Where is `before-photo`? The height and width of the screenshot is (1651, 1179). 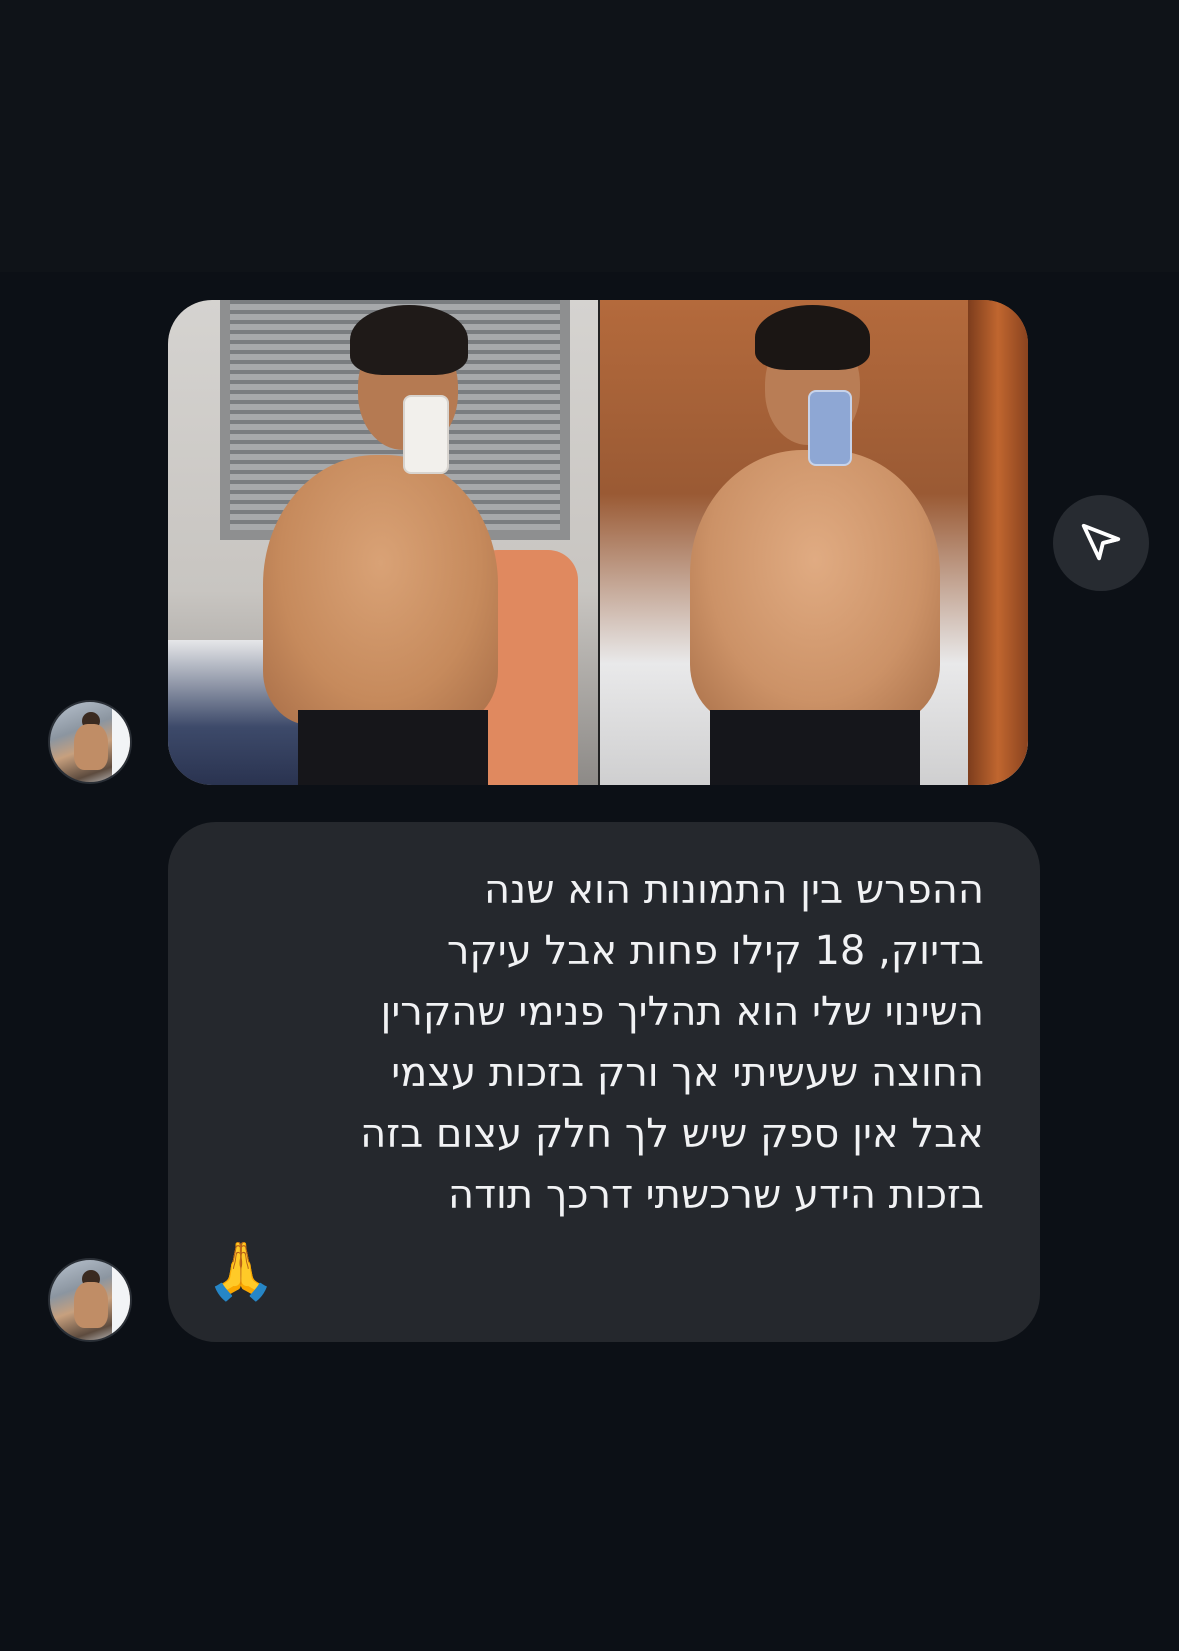
before-photo is located at coordinates (383, 542).